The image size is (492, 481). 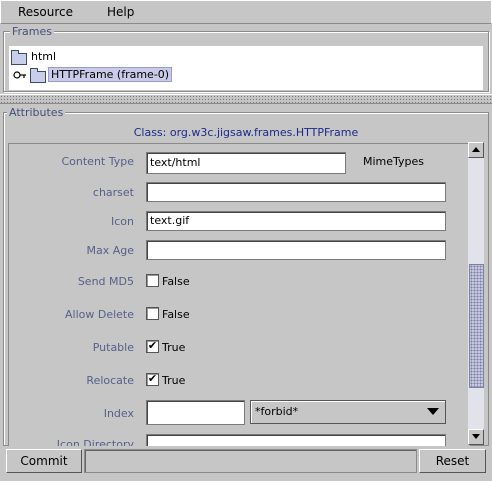 I want to click on allow-delete-label: Allow Delete, so click(x=99, y=314).